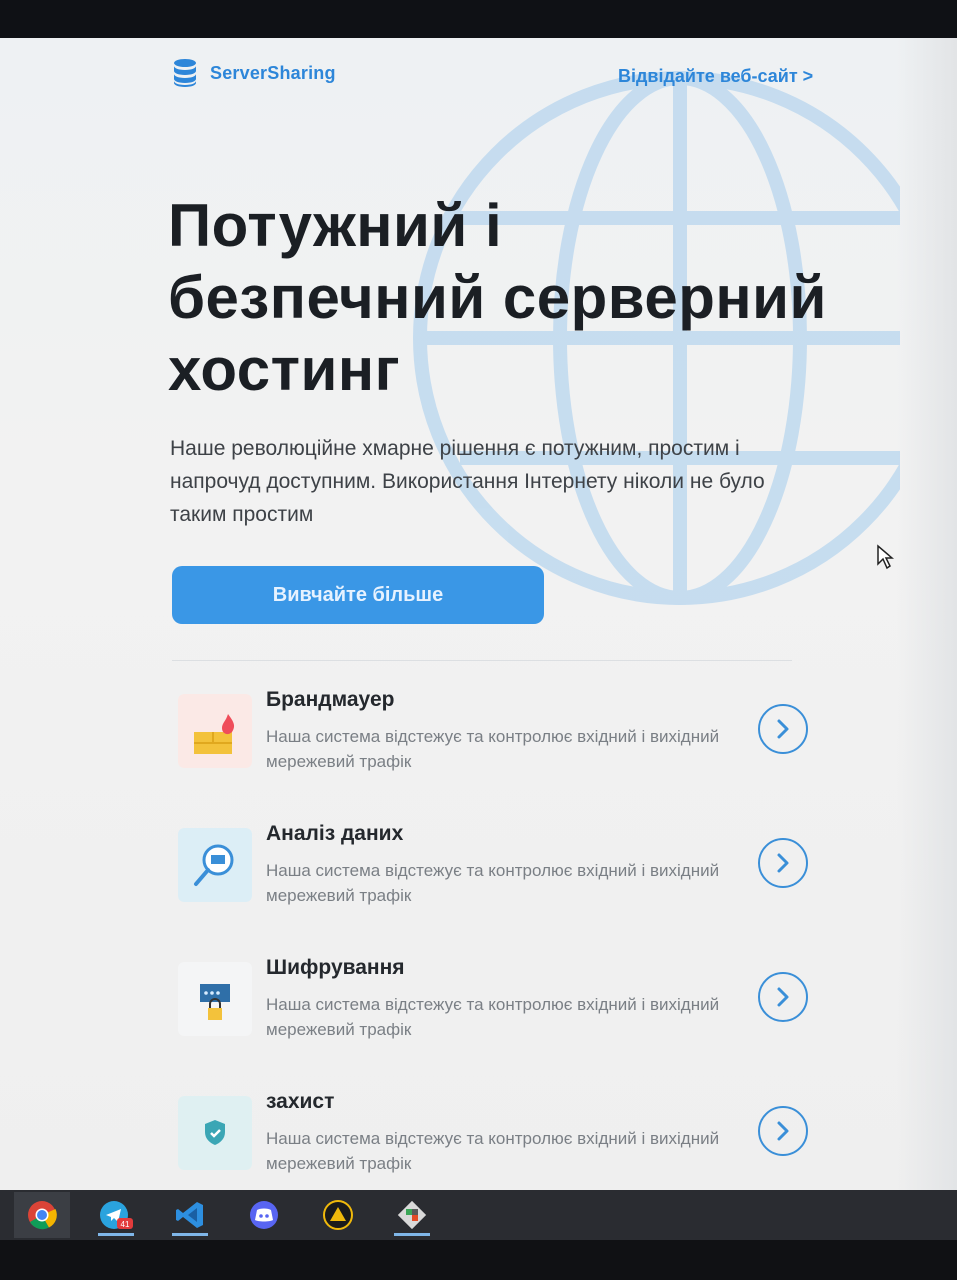 Image resolution: width=957 pixels, height=1280 pixels. I want to click on vscode-icon, so click(189, 1215).